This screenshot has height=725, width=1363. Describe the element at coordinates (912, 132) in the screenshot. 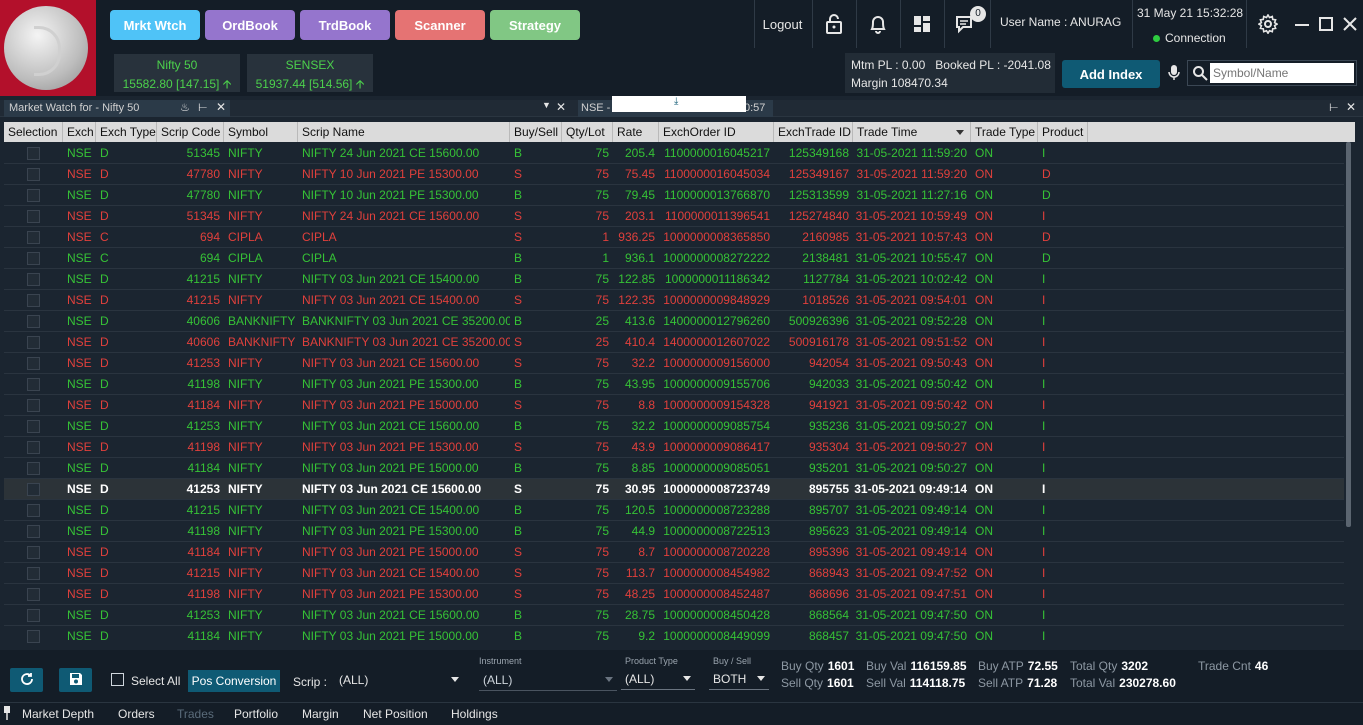

I see `column-header-trade-time: Trade Time` at that location.